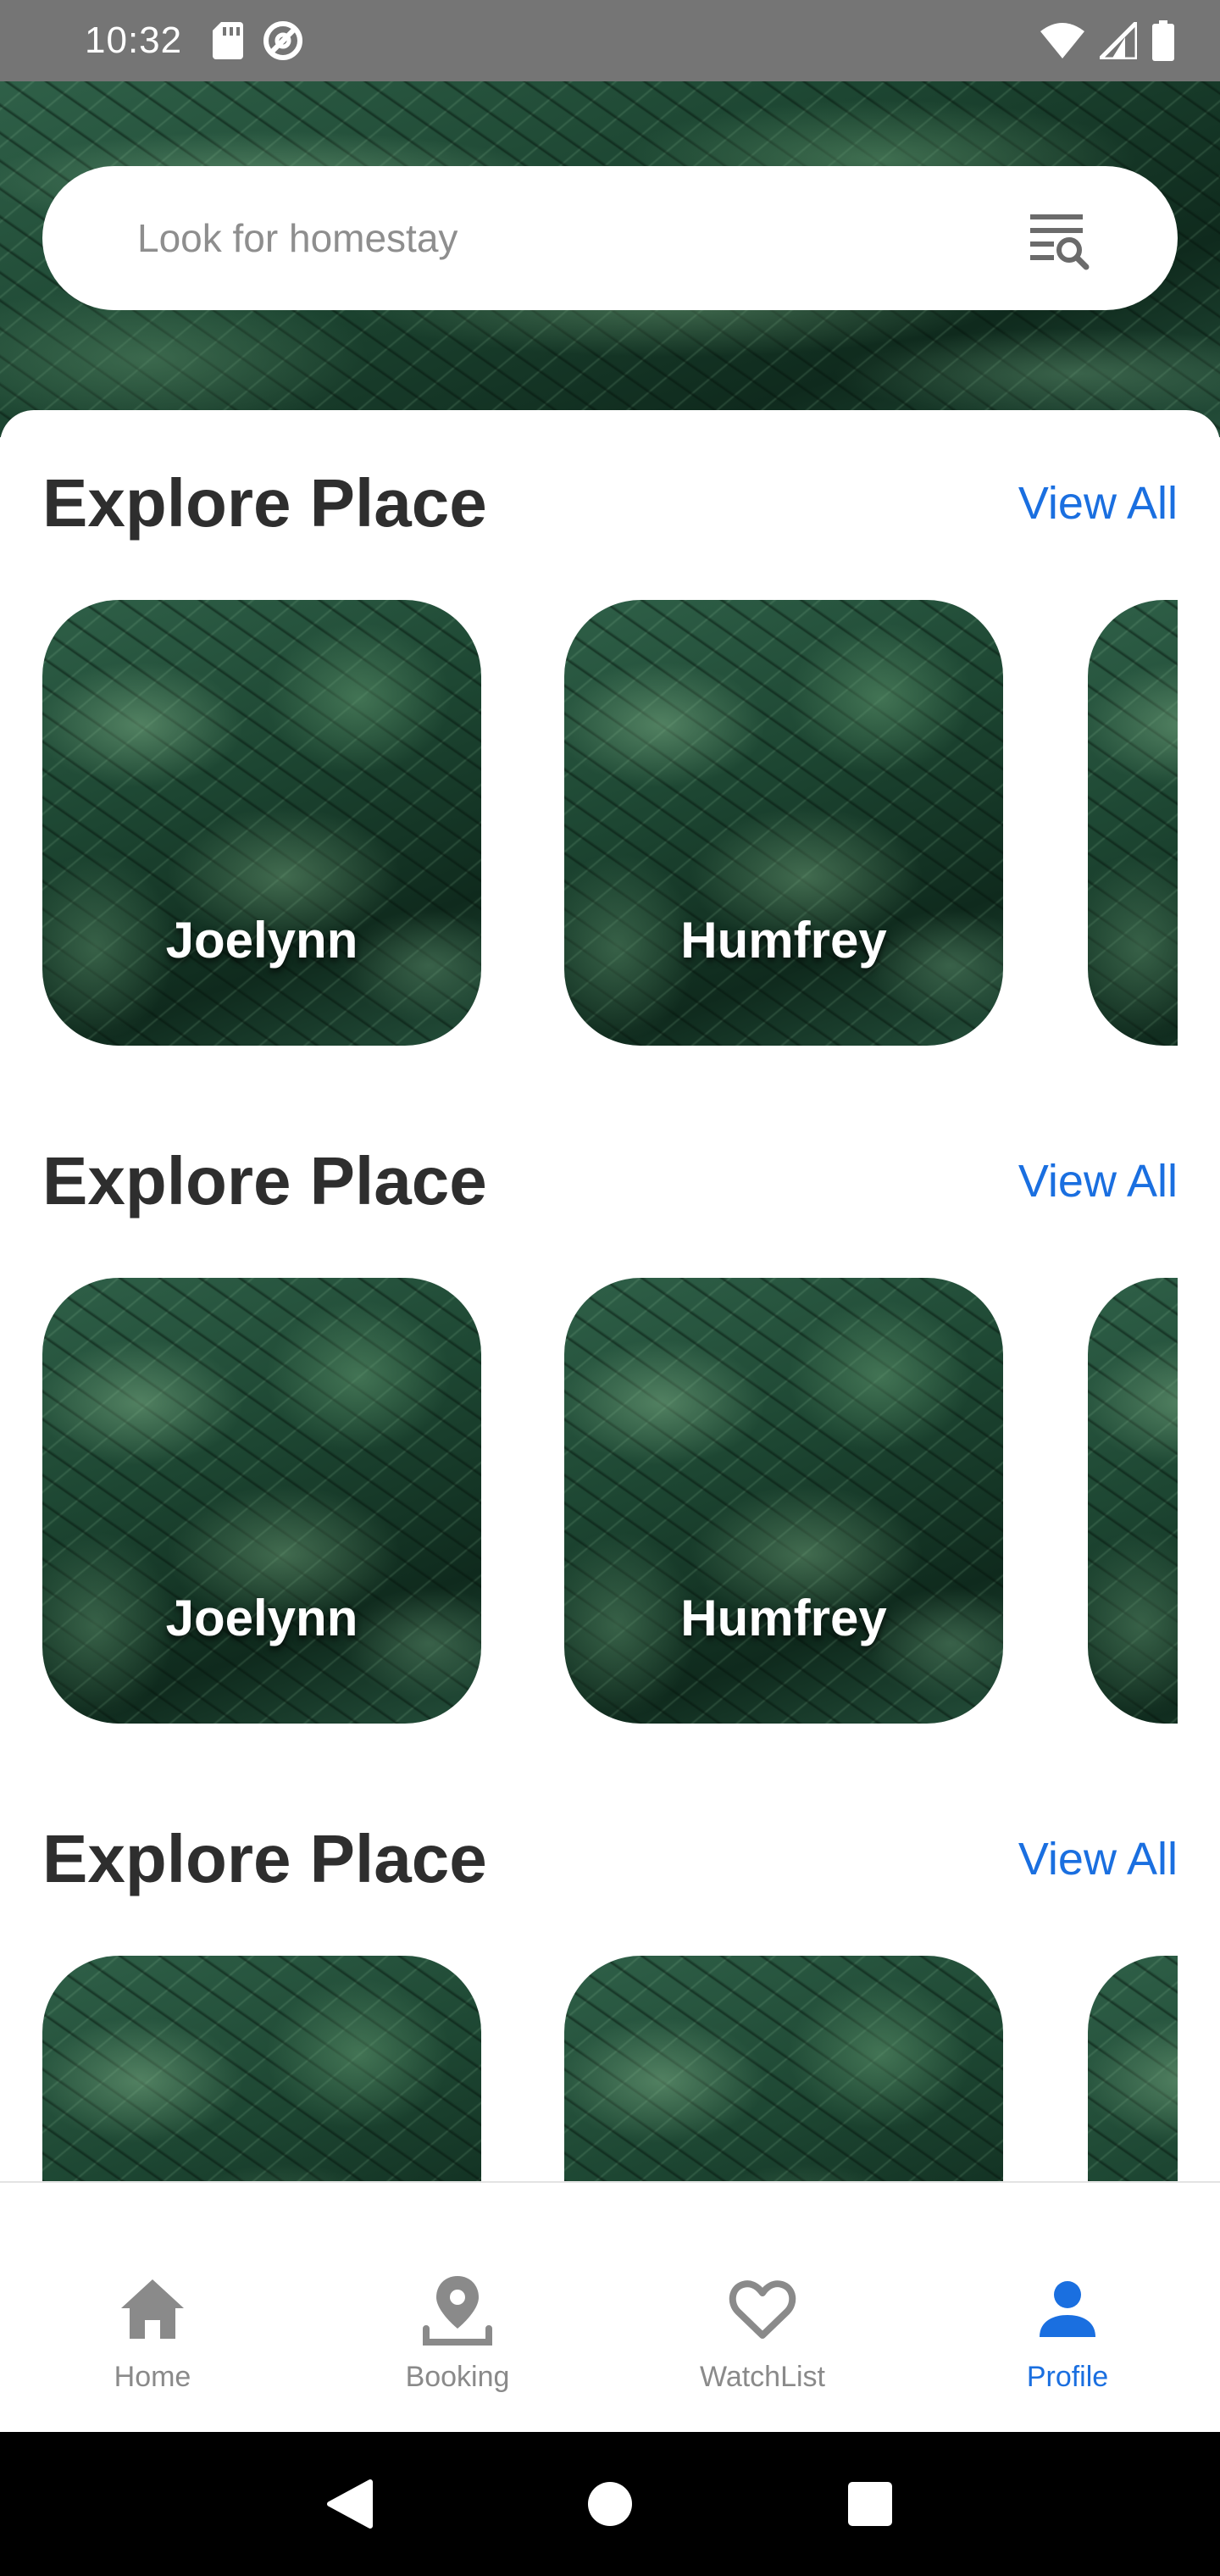 Image resolution: width=1220 pixels, height=2576 pixels. Describe the element at coordinates (1059, 238) in the screenshot. I see `search-filter-icon` at that location.